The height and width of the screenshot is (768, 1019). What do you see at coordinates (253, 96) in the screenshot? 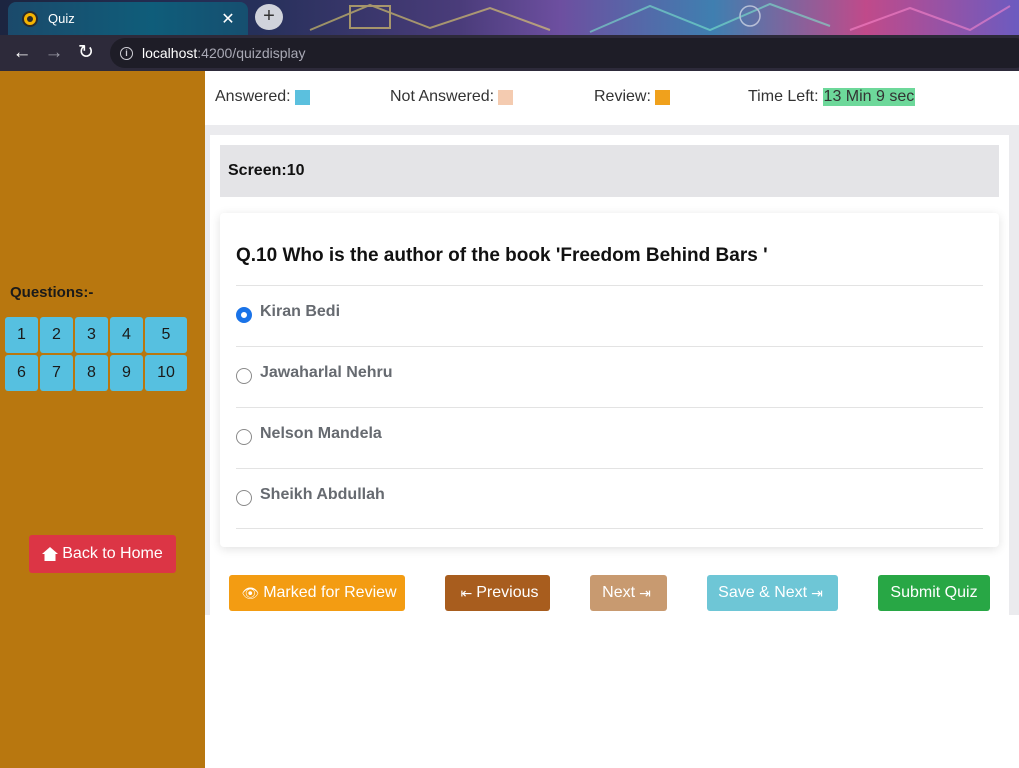
I see `legend-answered-label: Answered:` at bounding box center [253, 96].